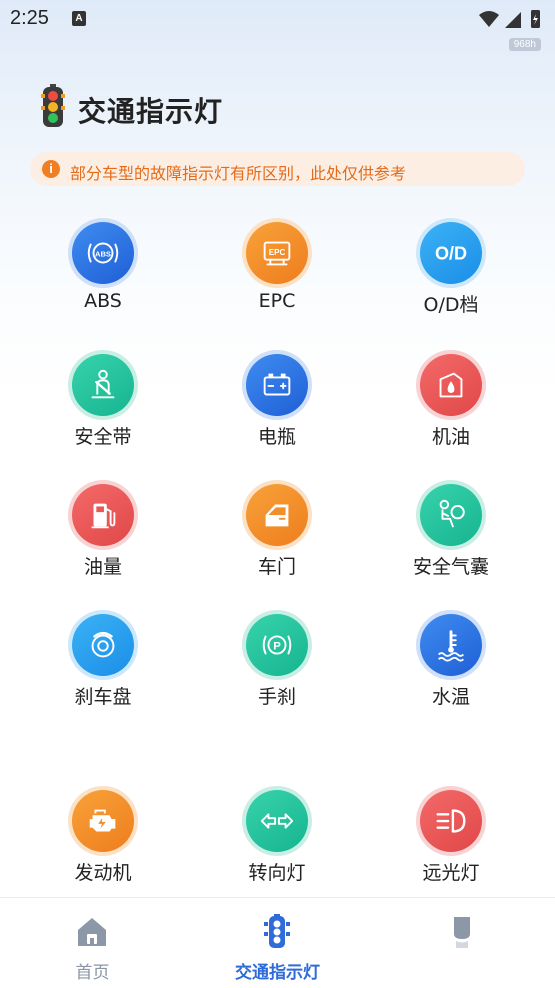  What do you see at coordinates (103, 516) in the screenshot?
I see `fuel-icon` at bounding box center [103, 516].